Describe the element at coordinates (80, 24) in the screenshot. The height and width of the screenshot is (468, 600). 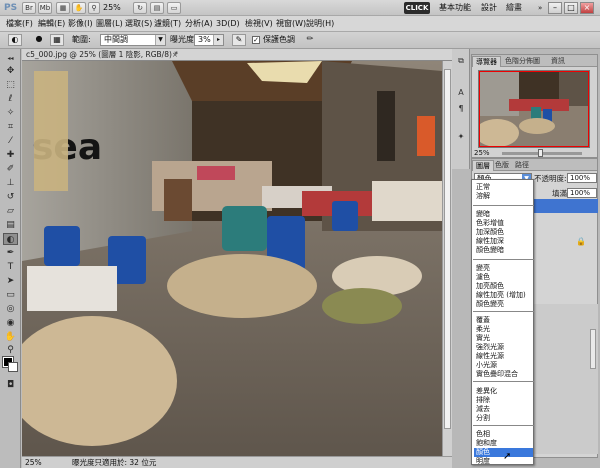
I see `menu-image: 影像(I)` at that location.